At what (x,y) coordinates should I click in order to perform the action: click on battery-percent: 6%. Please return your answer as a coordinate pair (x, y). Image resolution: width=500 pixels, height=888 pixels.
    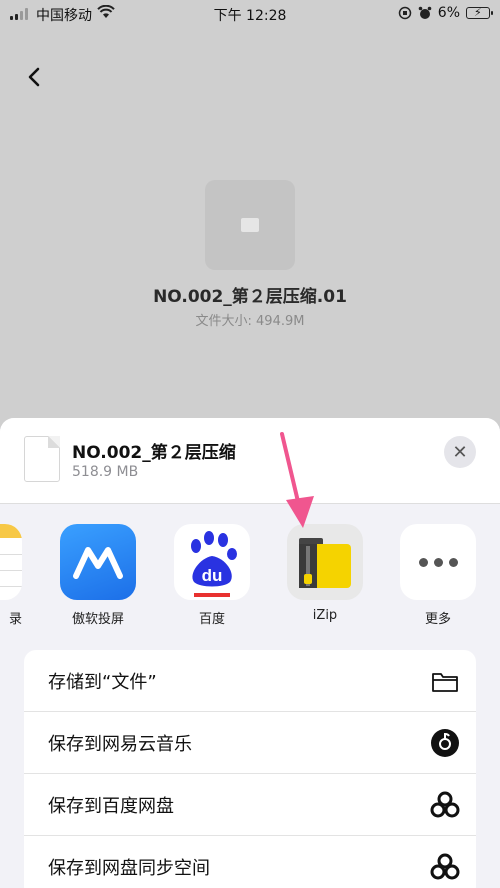
    Looking at the image, I should click on (448, 13).